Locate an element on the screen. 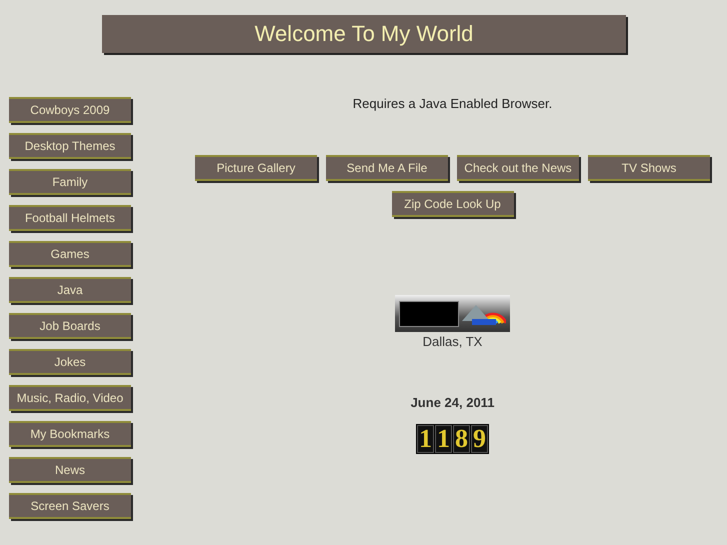 The image size is (727, 545). nav-button: Send Me A File is located at coordinates (387, 168).